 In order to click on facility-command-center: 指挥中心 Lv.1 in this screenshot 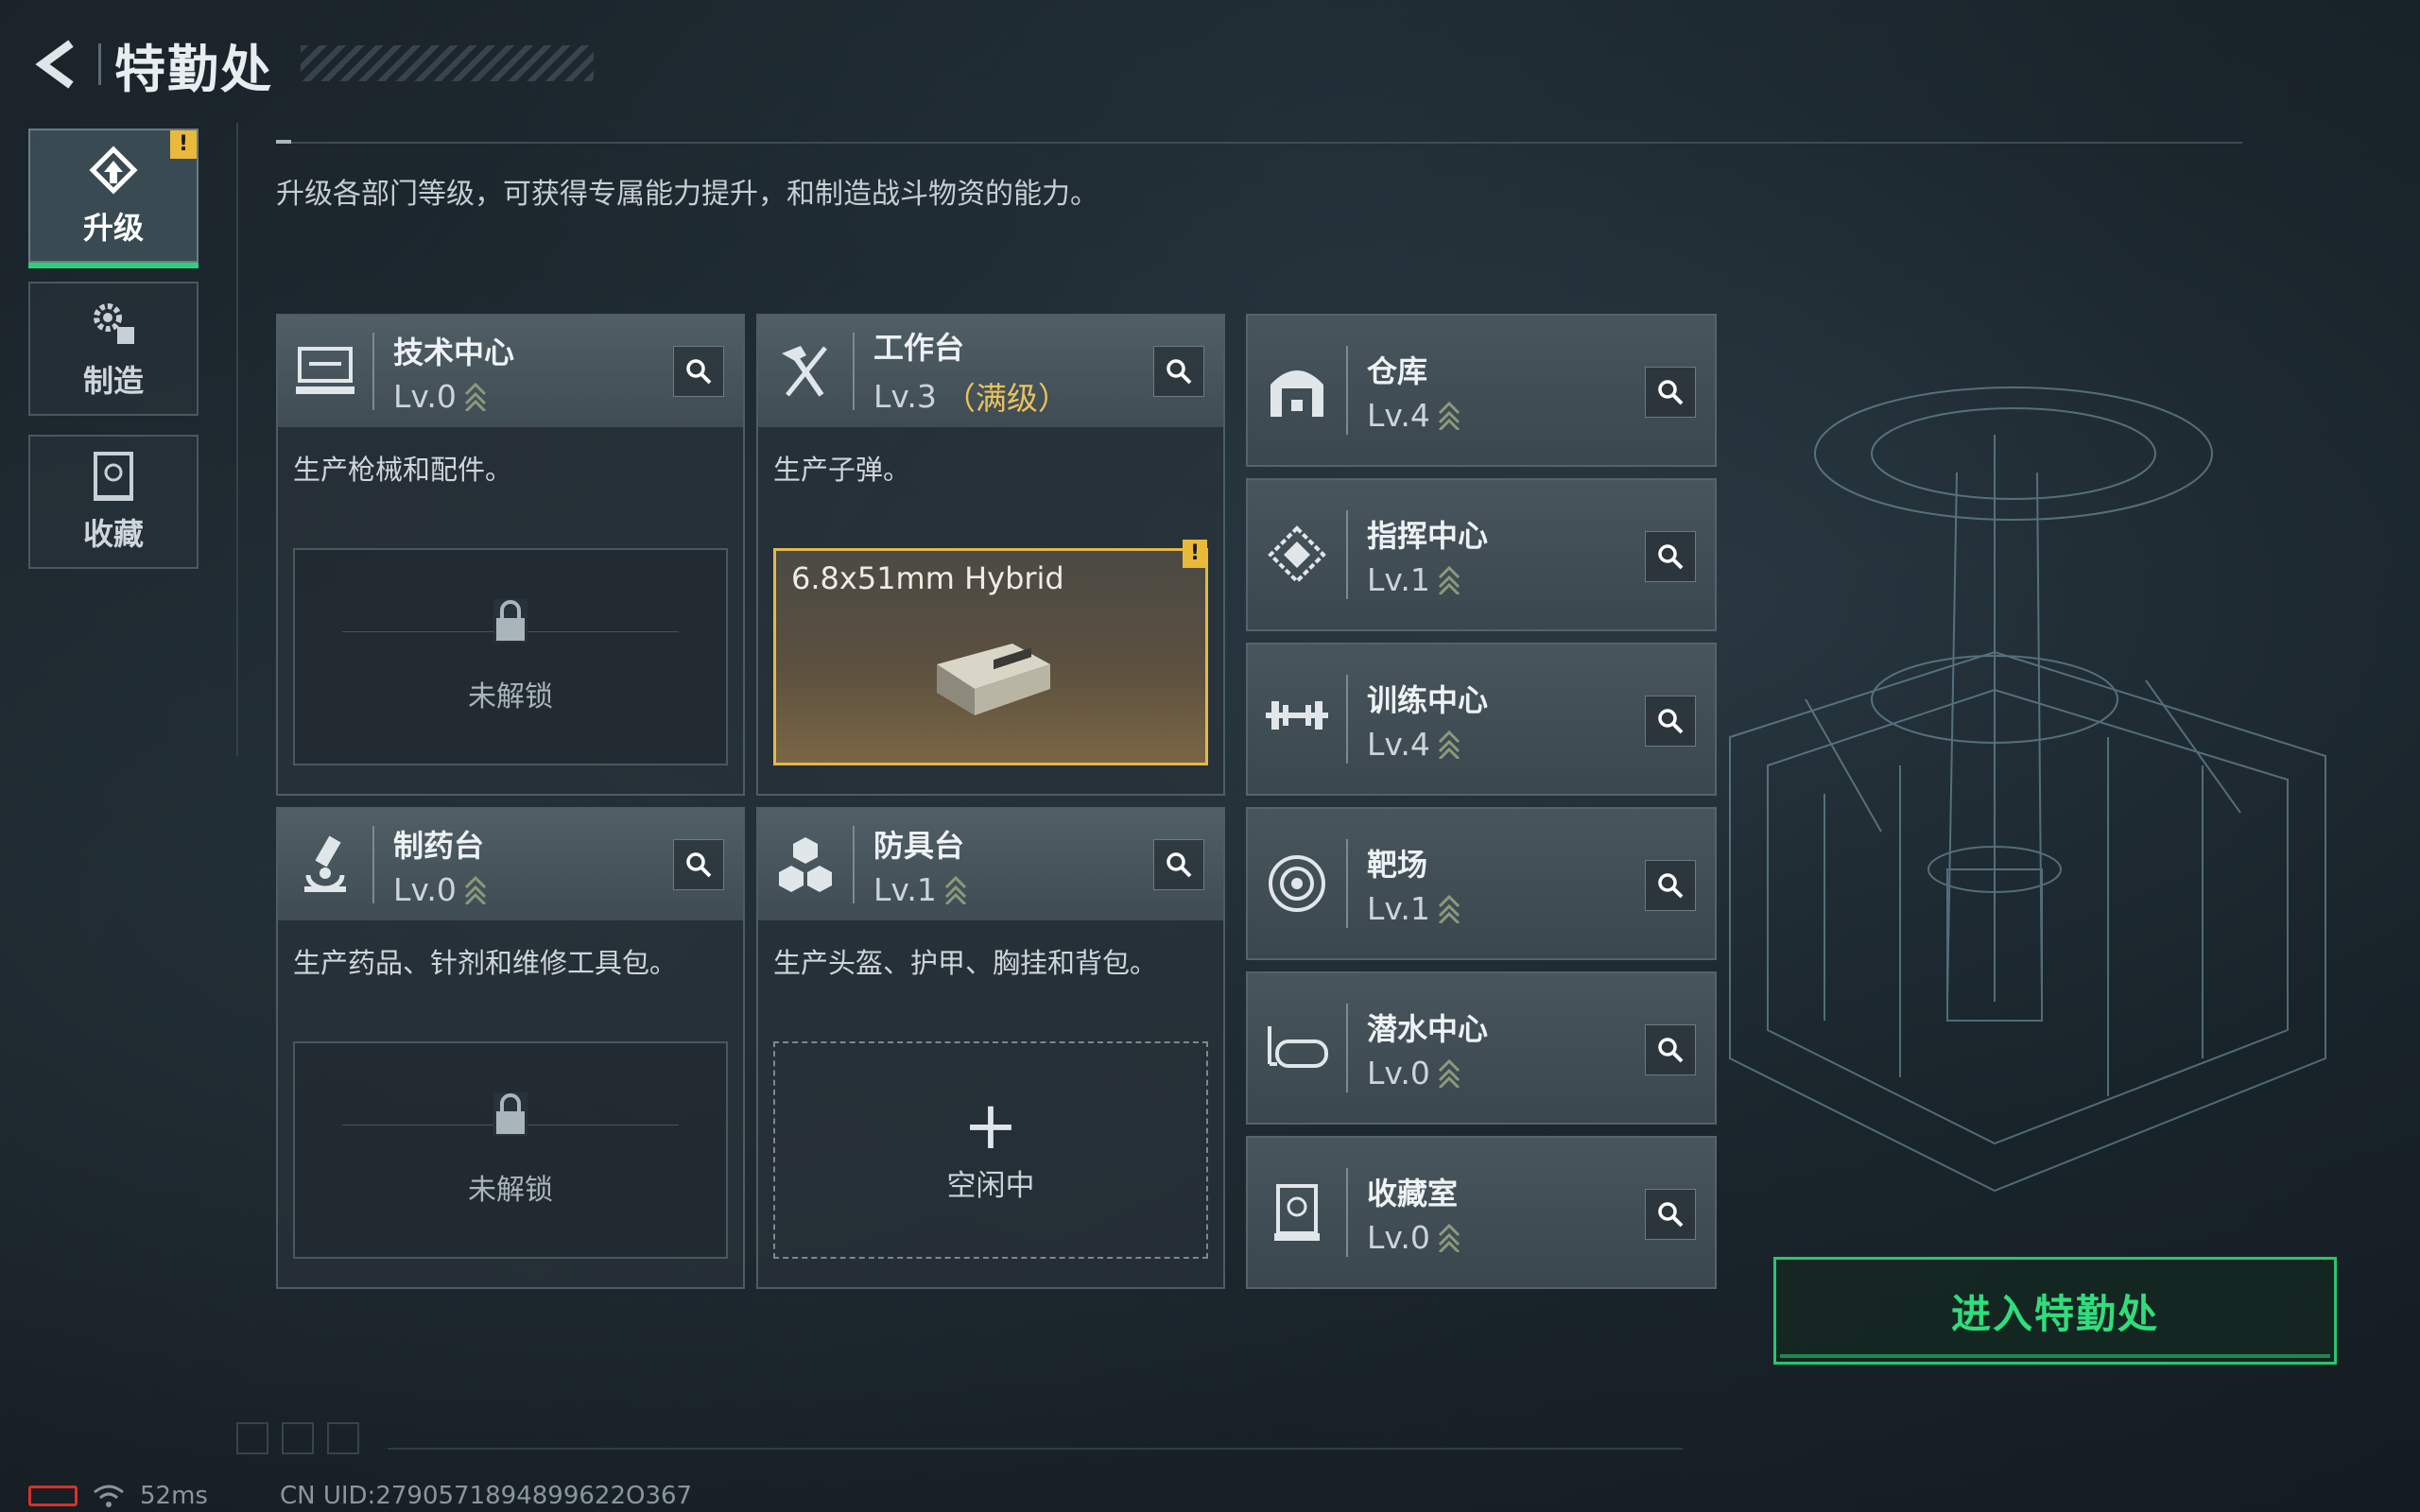, I will do `click(1481, 554)`.